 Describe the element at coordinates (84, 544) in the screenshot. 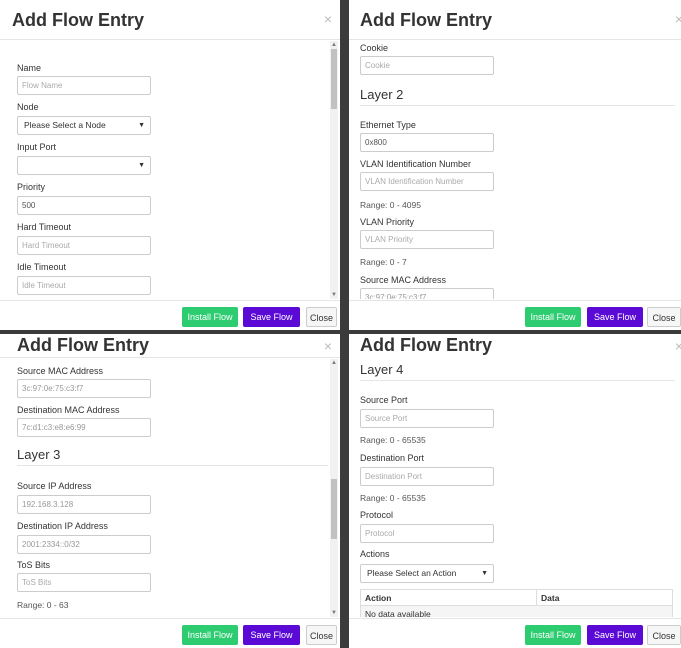

I see `destination-ip-input: 2001:2334::0/32` at that location.